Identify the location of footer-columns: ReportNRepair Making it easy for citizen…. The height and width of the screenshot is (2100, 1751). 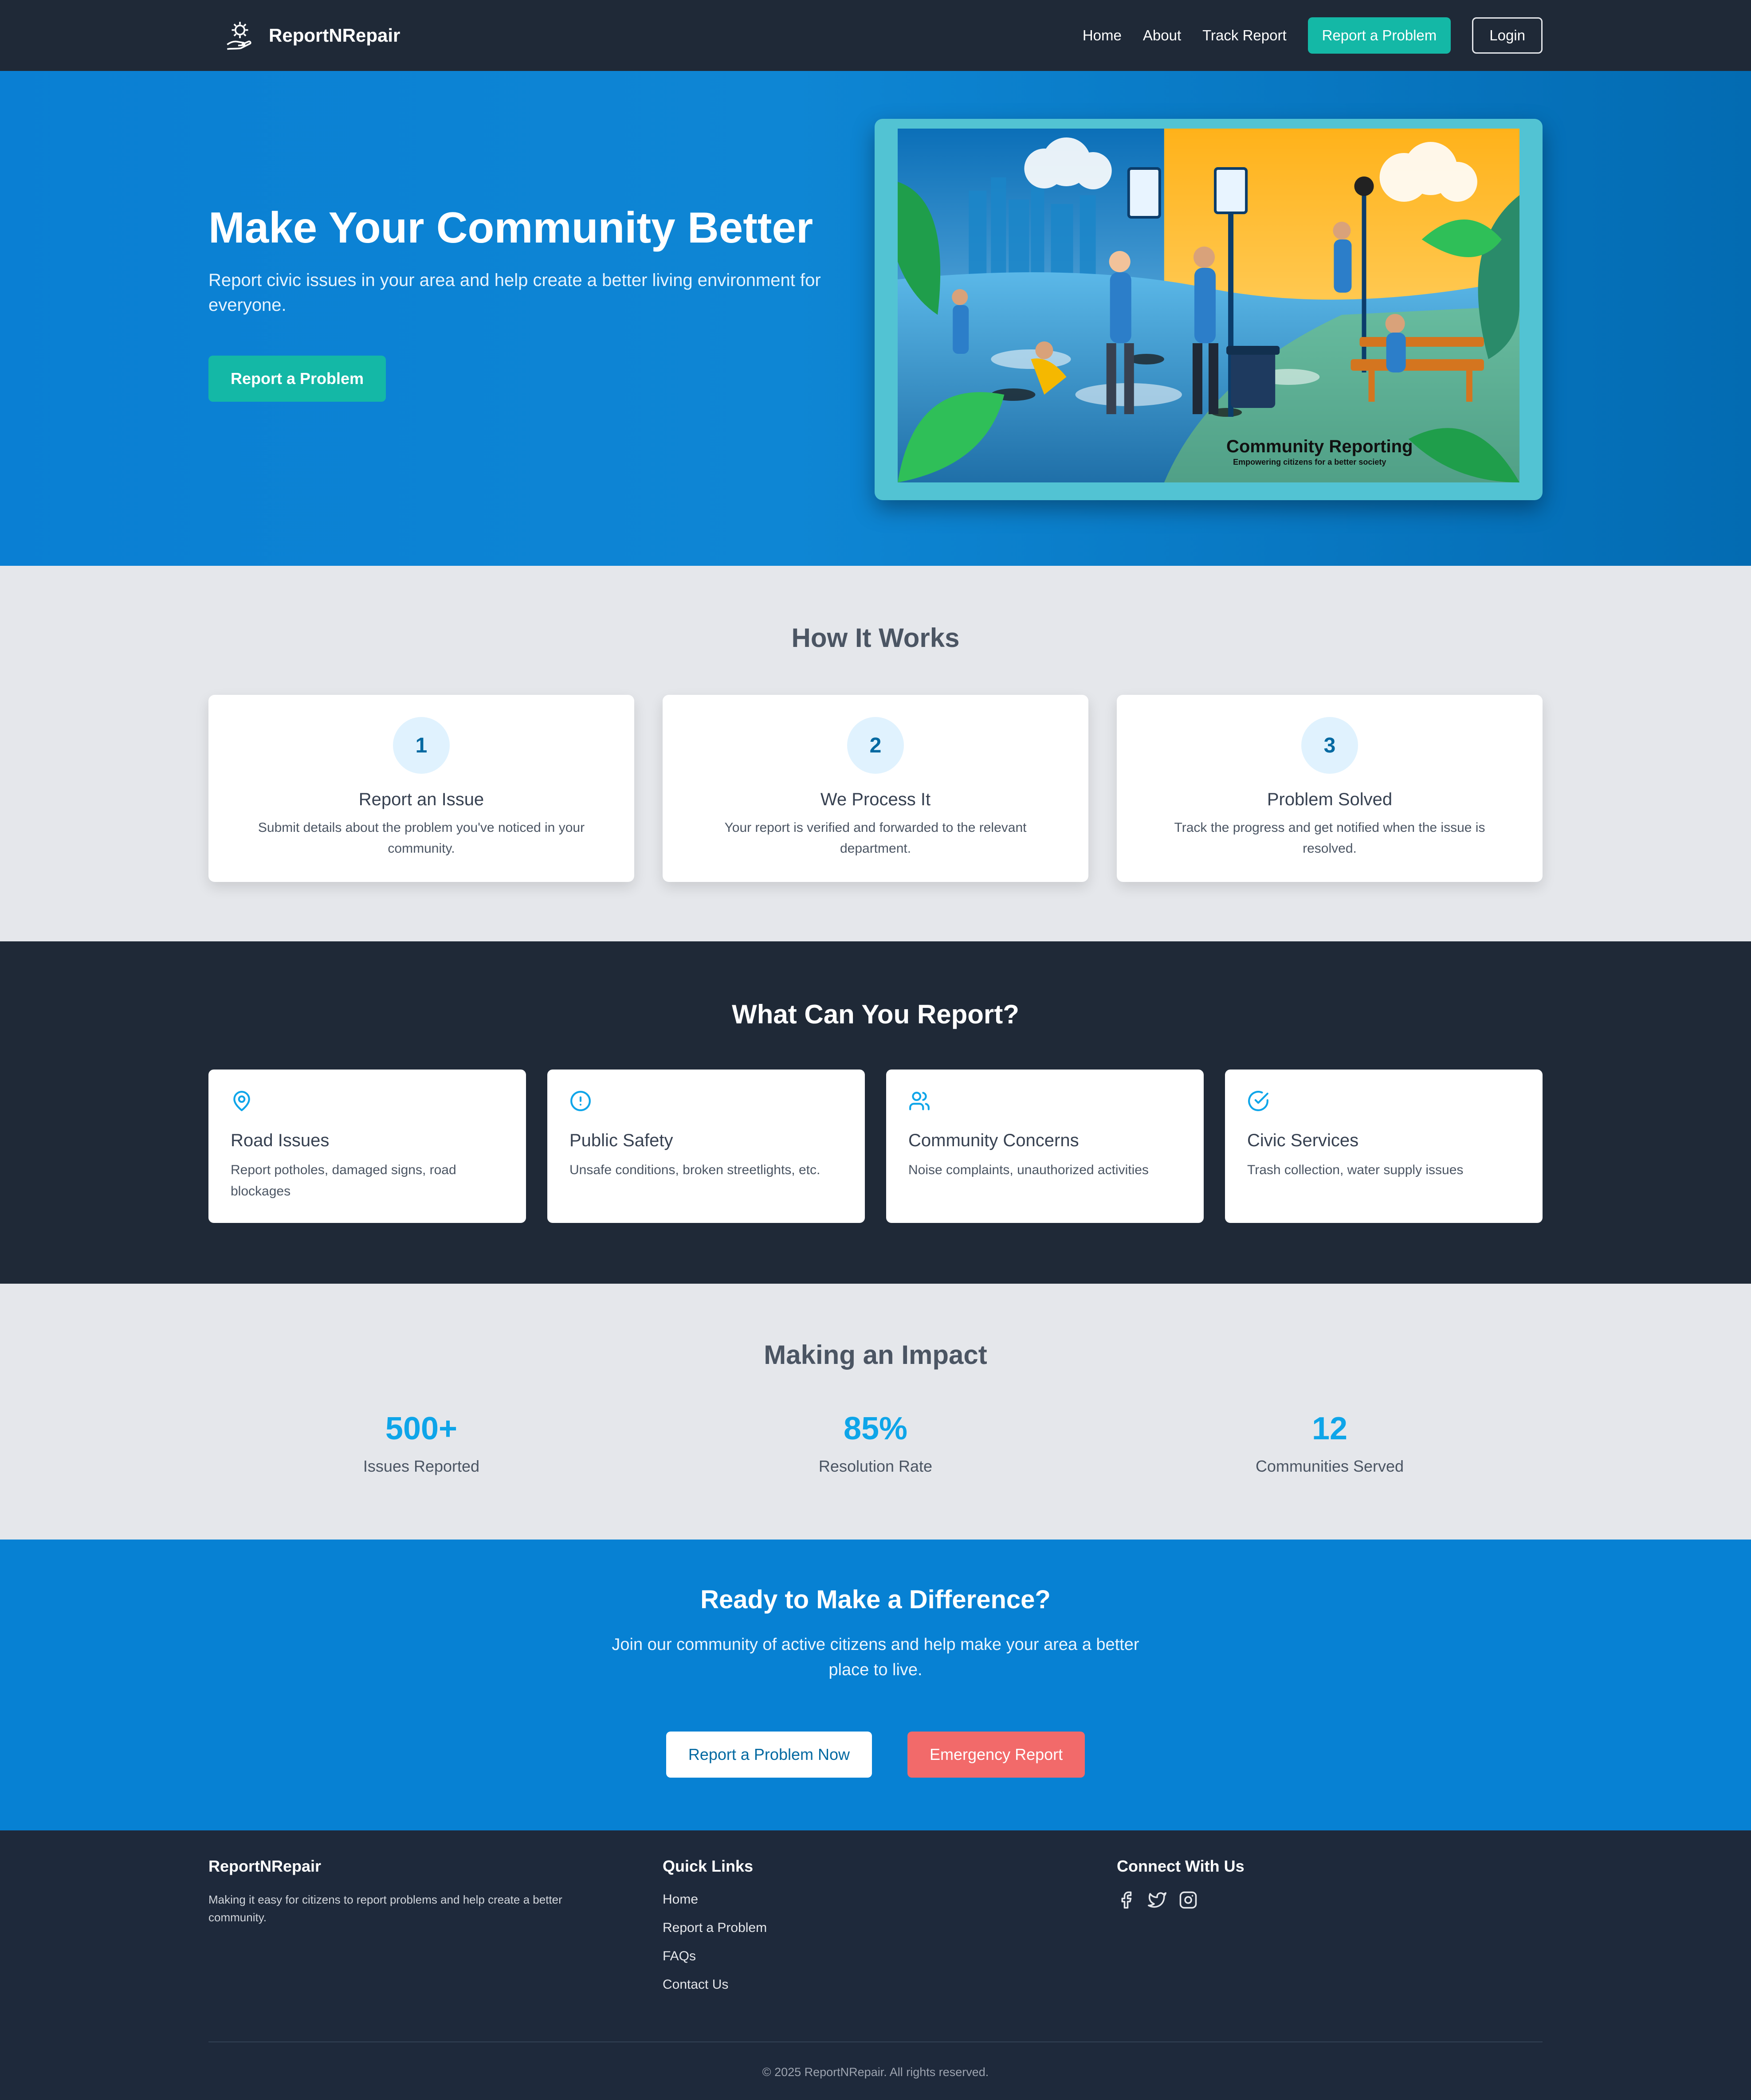
(875, 1941).